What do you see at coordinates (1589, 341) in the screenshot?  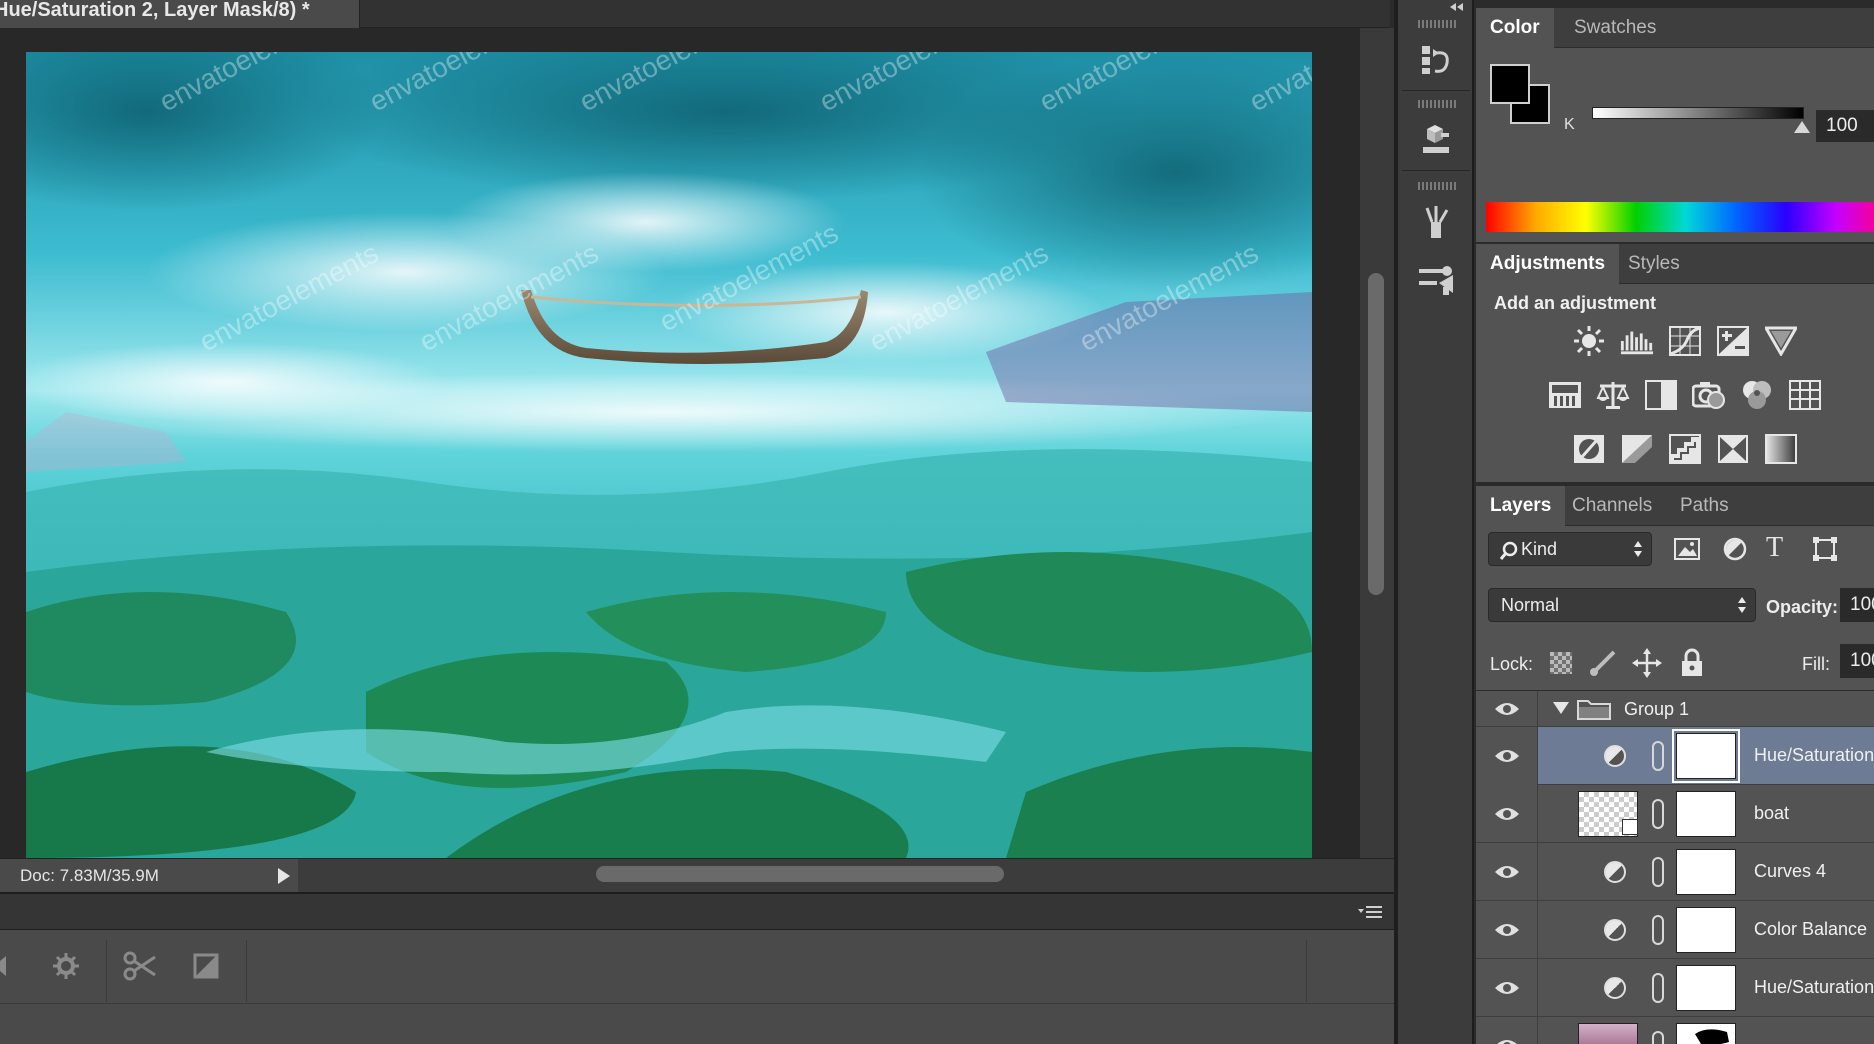 I see `brightness-contrast-icon` at bounding box center [1589, 341].